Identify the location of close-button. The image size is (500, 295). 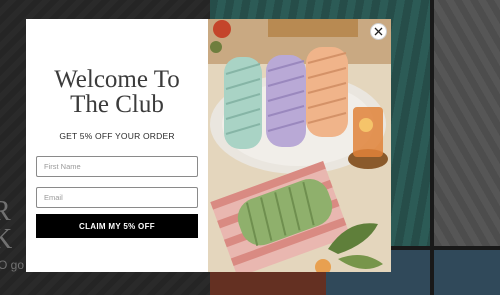
(378, 31).